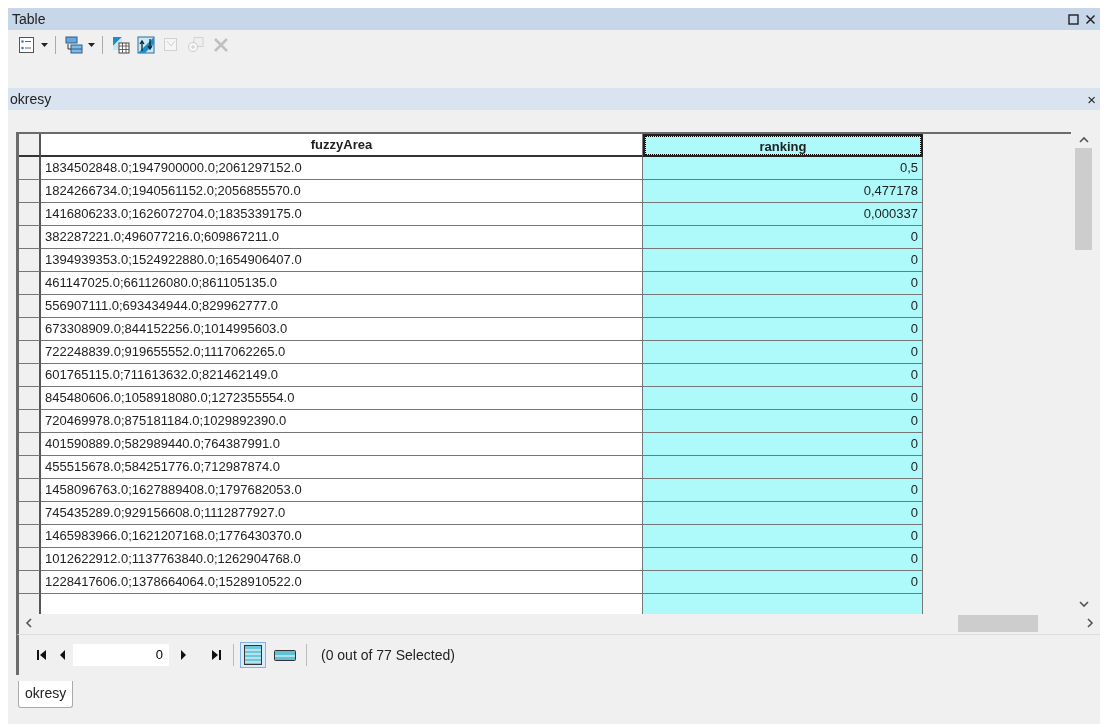  What do you see at coordinates (1090, 19) in the screenshot?
I see `close-icon` at bounding box center [1090, 19].